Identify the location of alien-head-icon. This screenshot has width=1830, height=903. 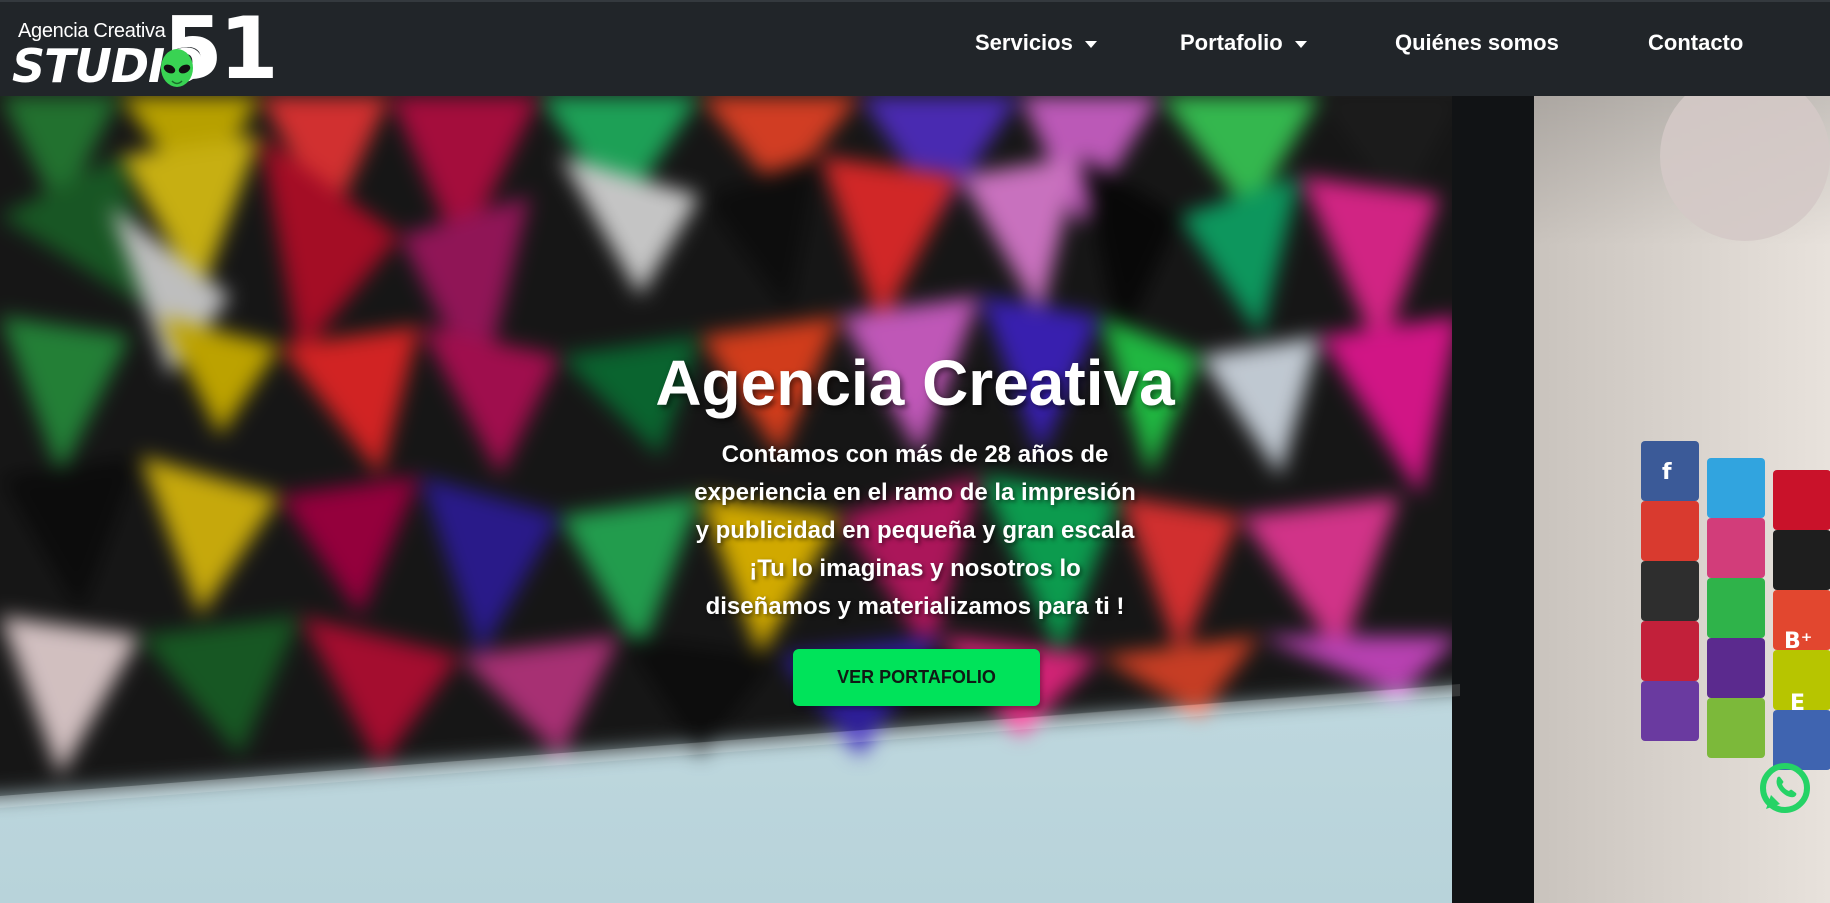
(177, 68).